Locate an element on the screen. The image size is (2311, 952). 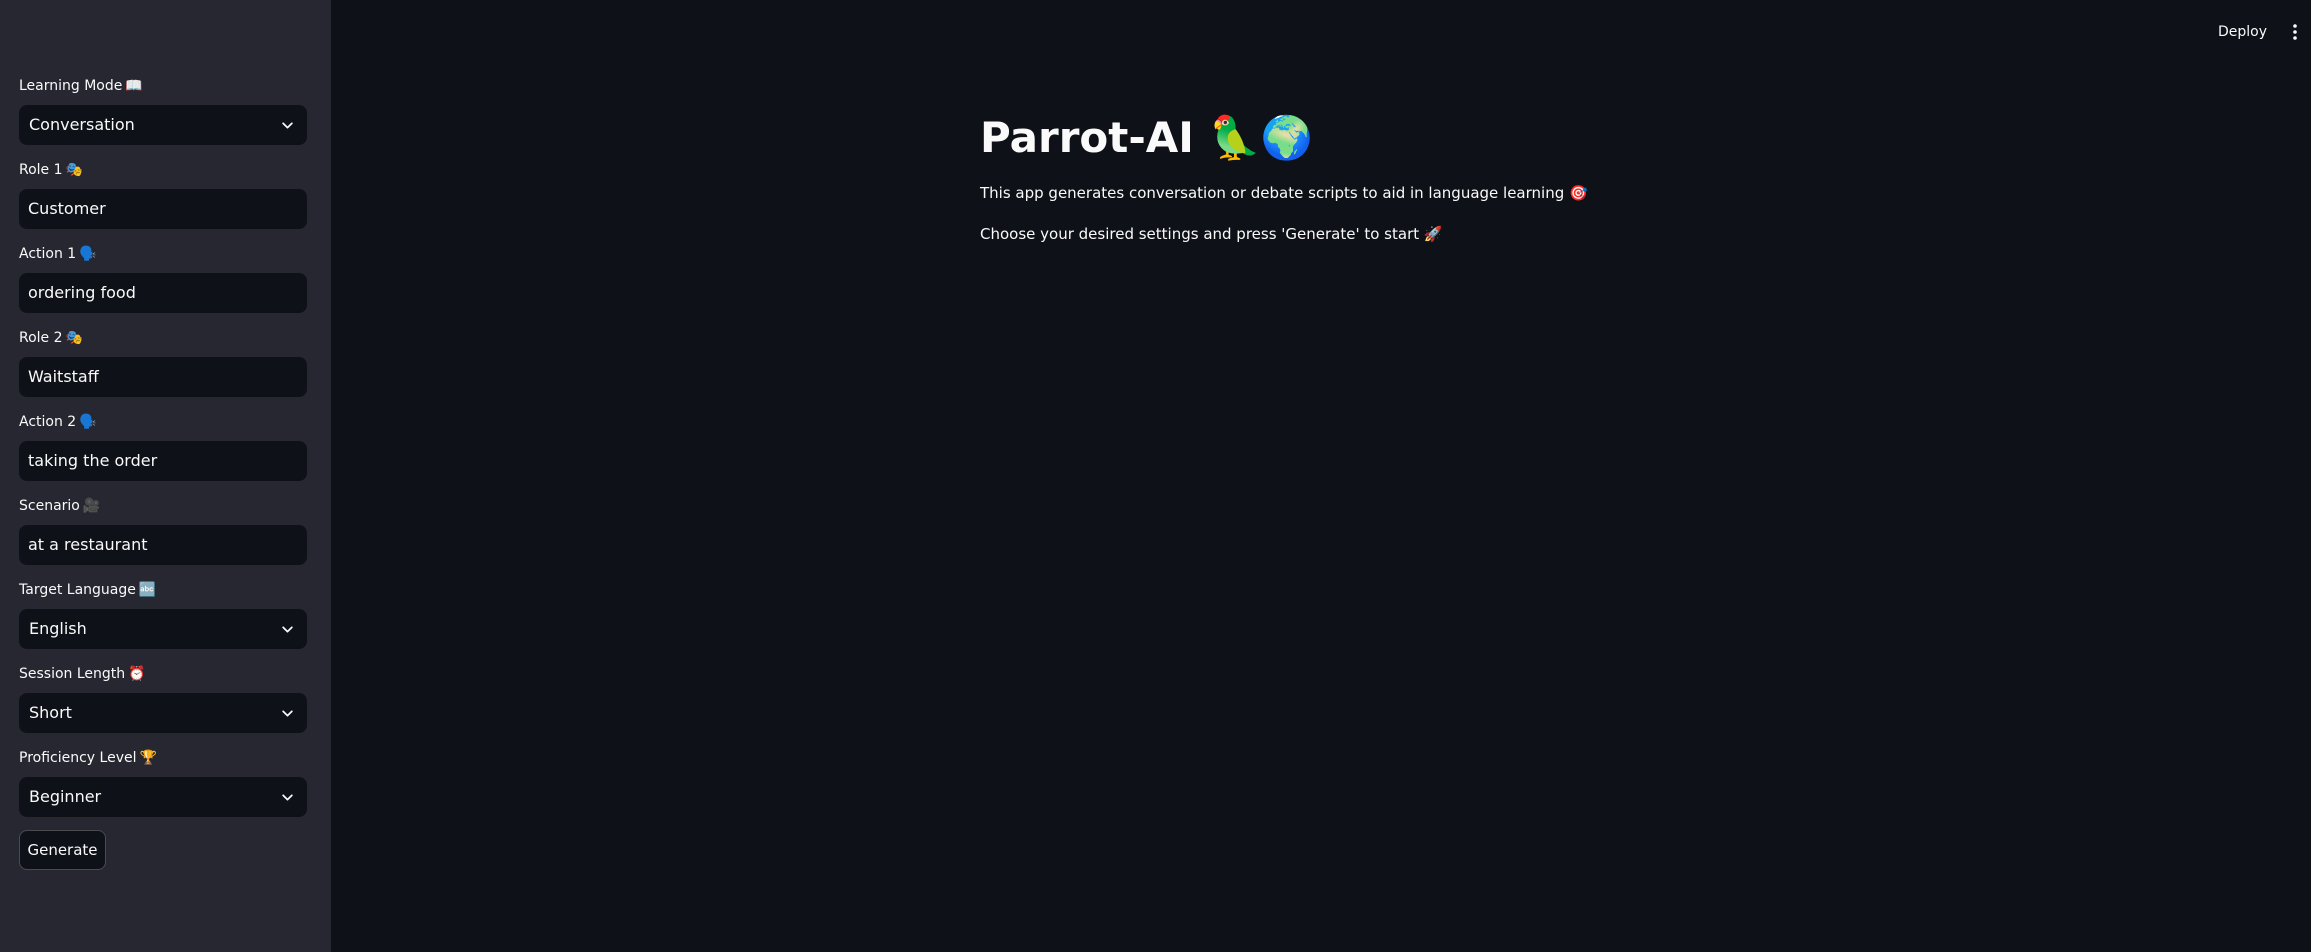
abc-letters-icon: 🔤 is located at coordinates (147, 590).